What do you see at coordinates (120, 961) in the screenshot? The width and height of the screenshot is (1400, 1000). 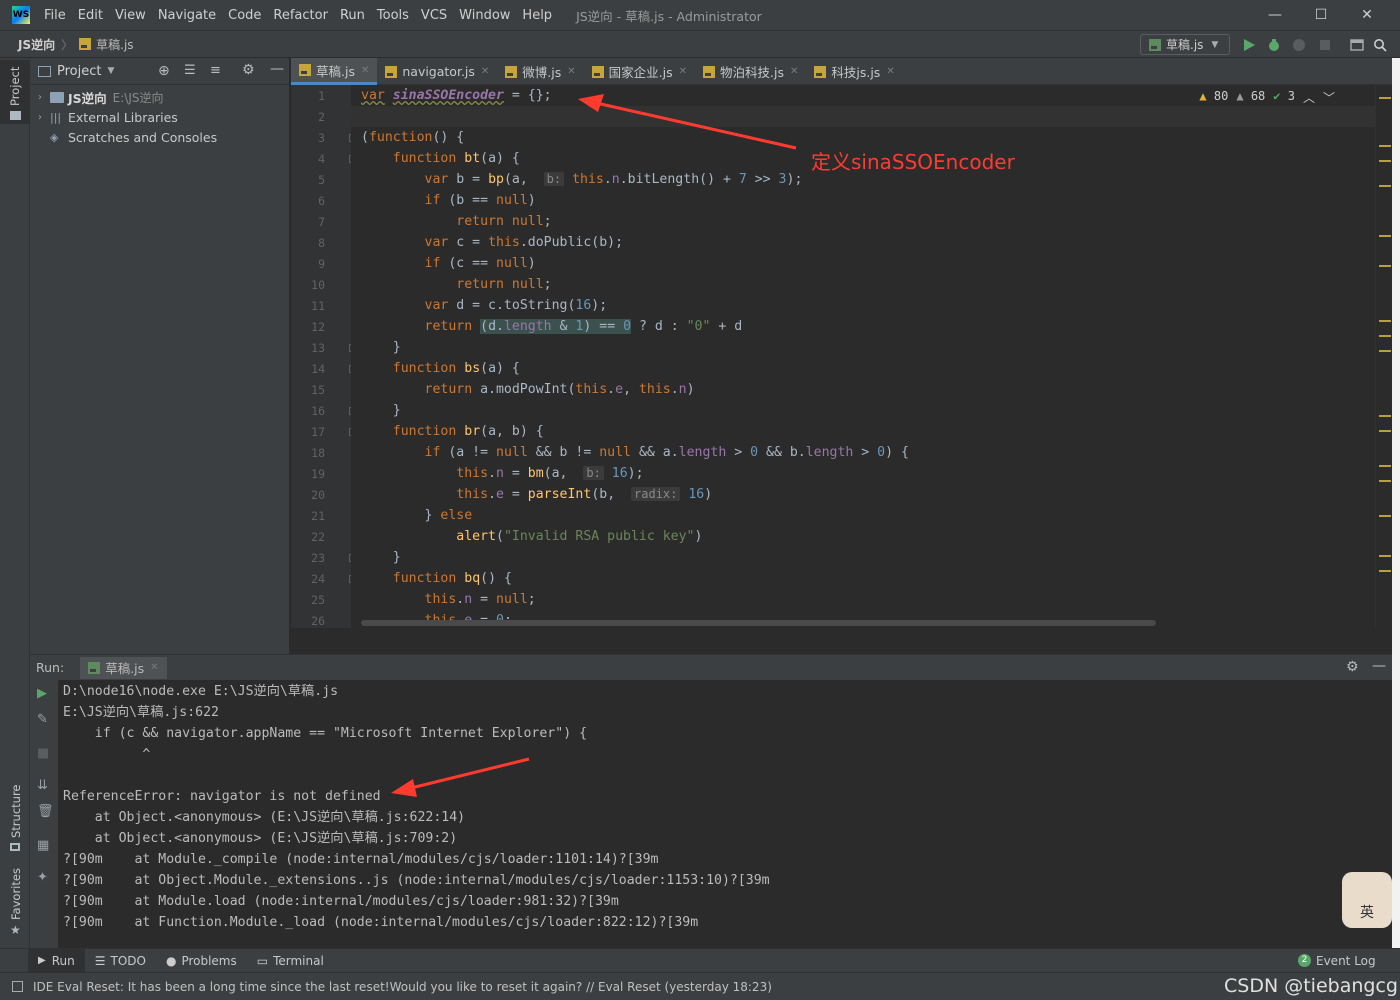 I see `tool-window-todo: ☰ TODO` at bounding box center [120, 961].